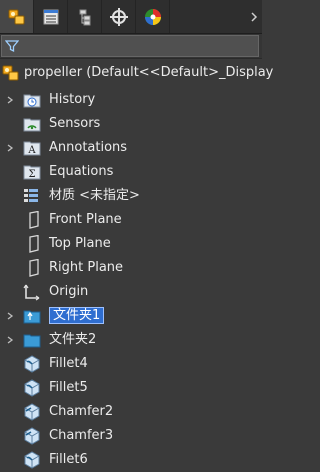 The height and width of the screenshot is (472, 320). I want to click on tree-item-folder-2: 文件夹2, so click(131, 340).